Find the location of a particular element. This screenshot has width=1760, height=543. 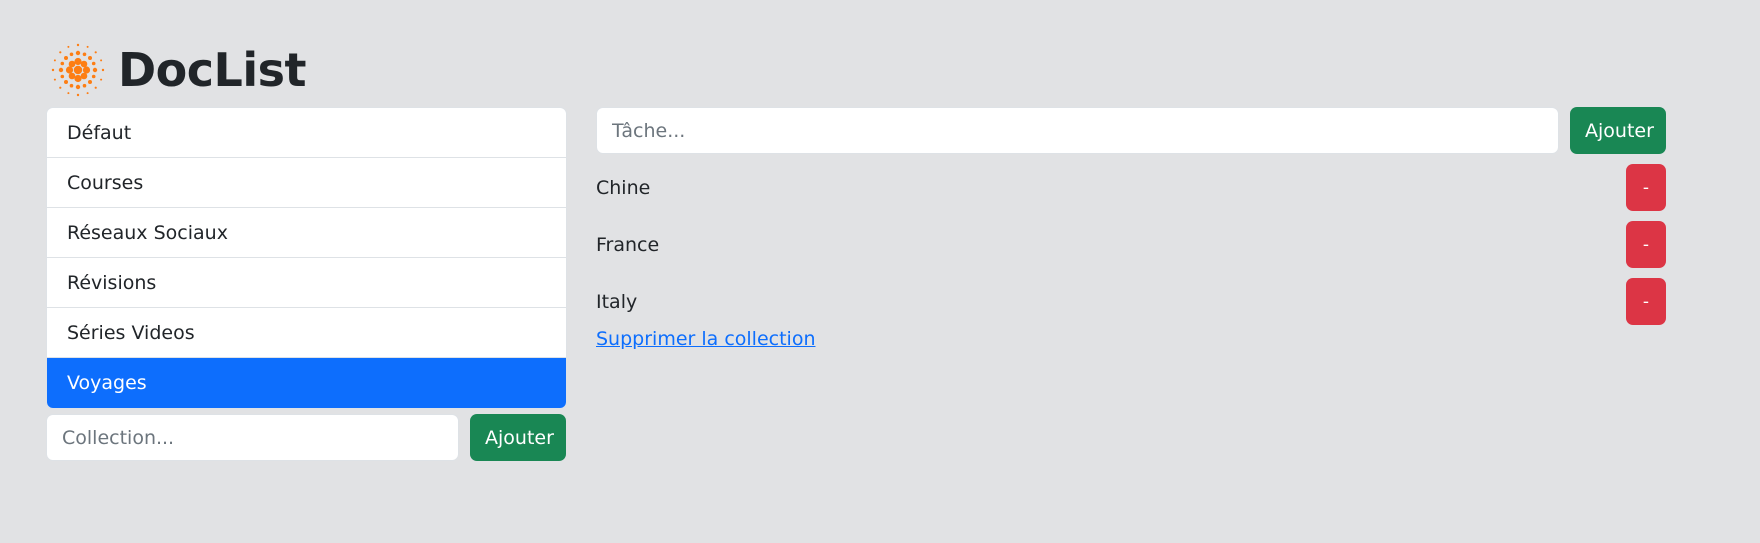

new-collection-form: Ajouter is located at coordinates (306, 437).